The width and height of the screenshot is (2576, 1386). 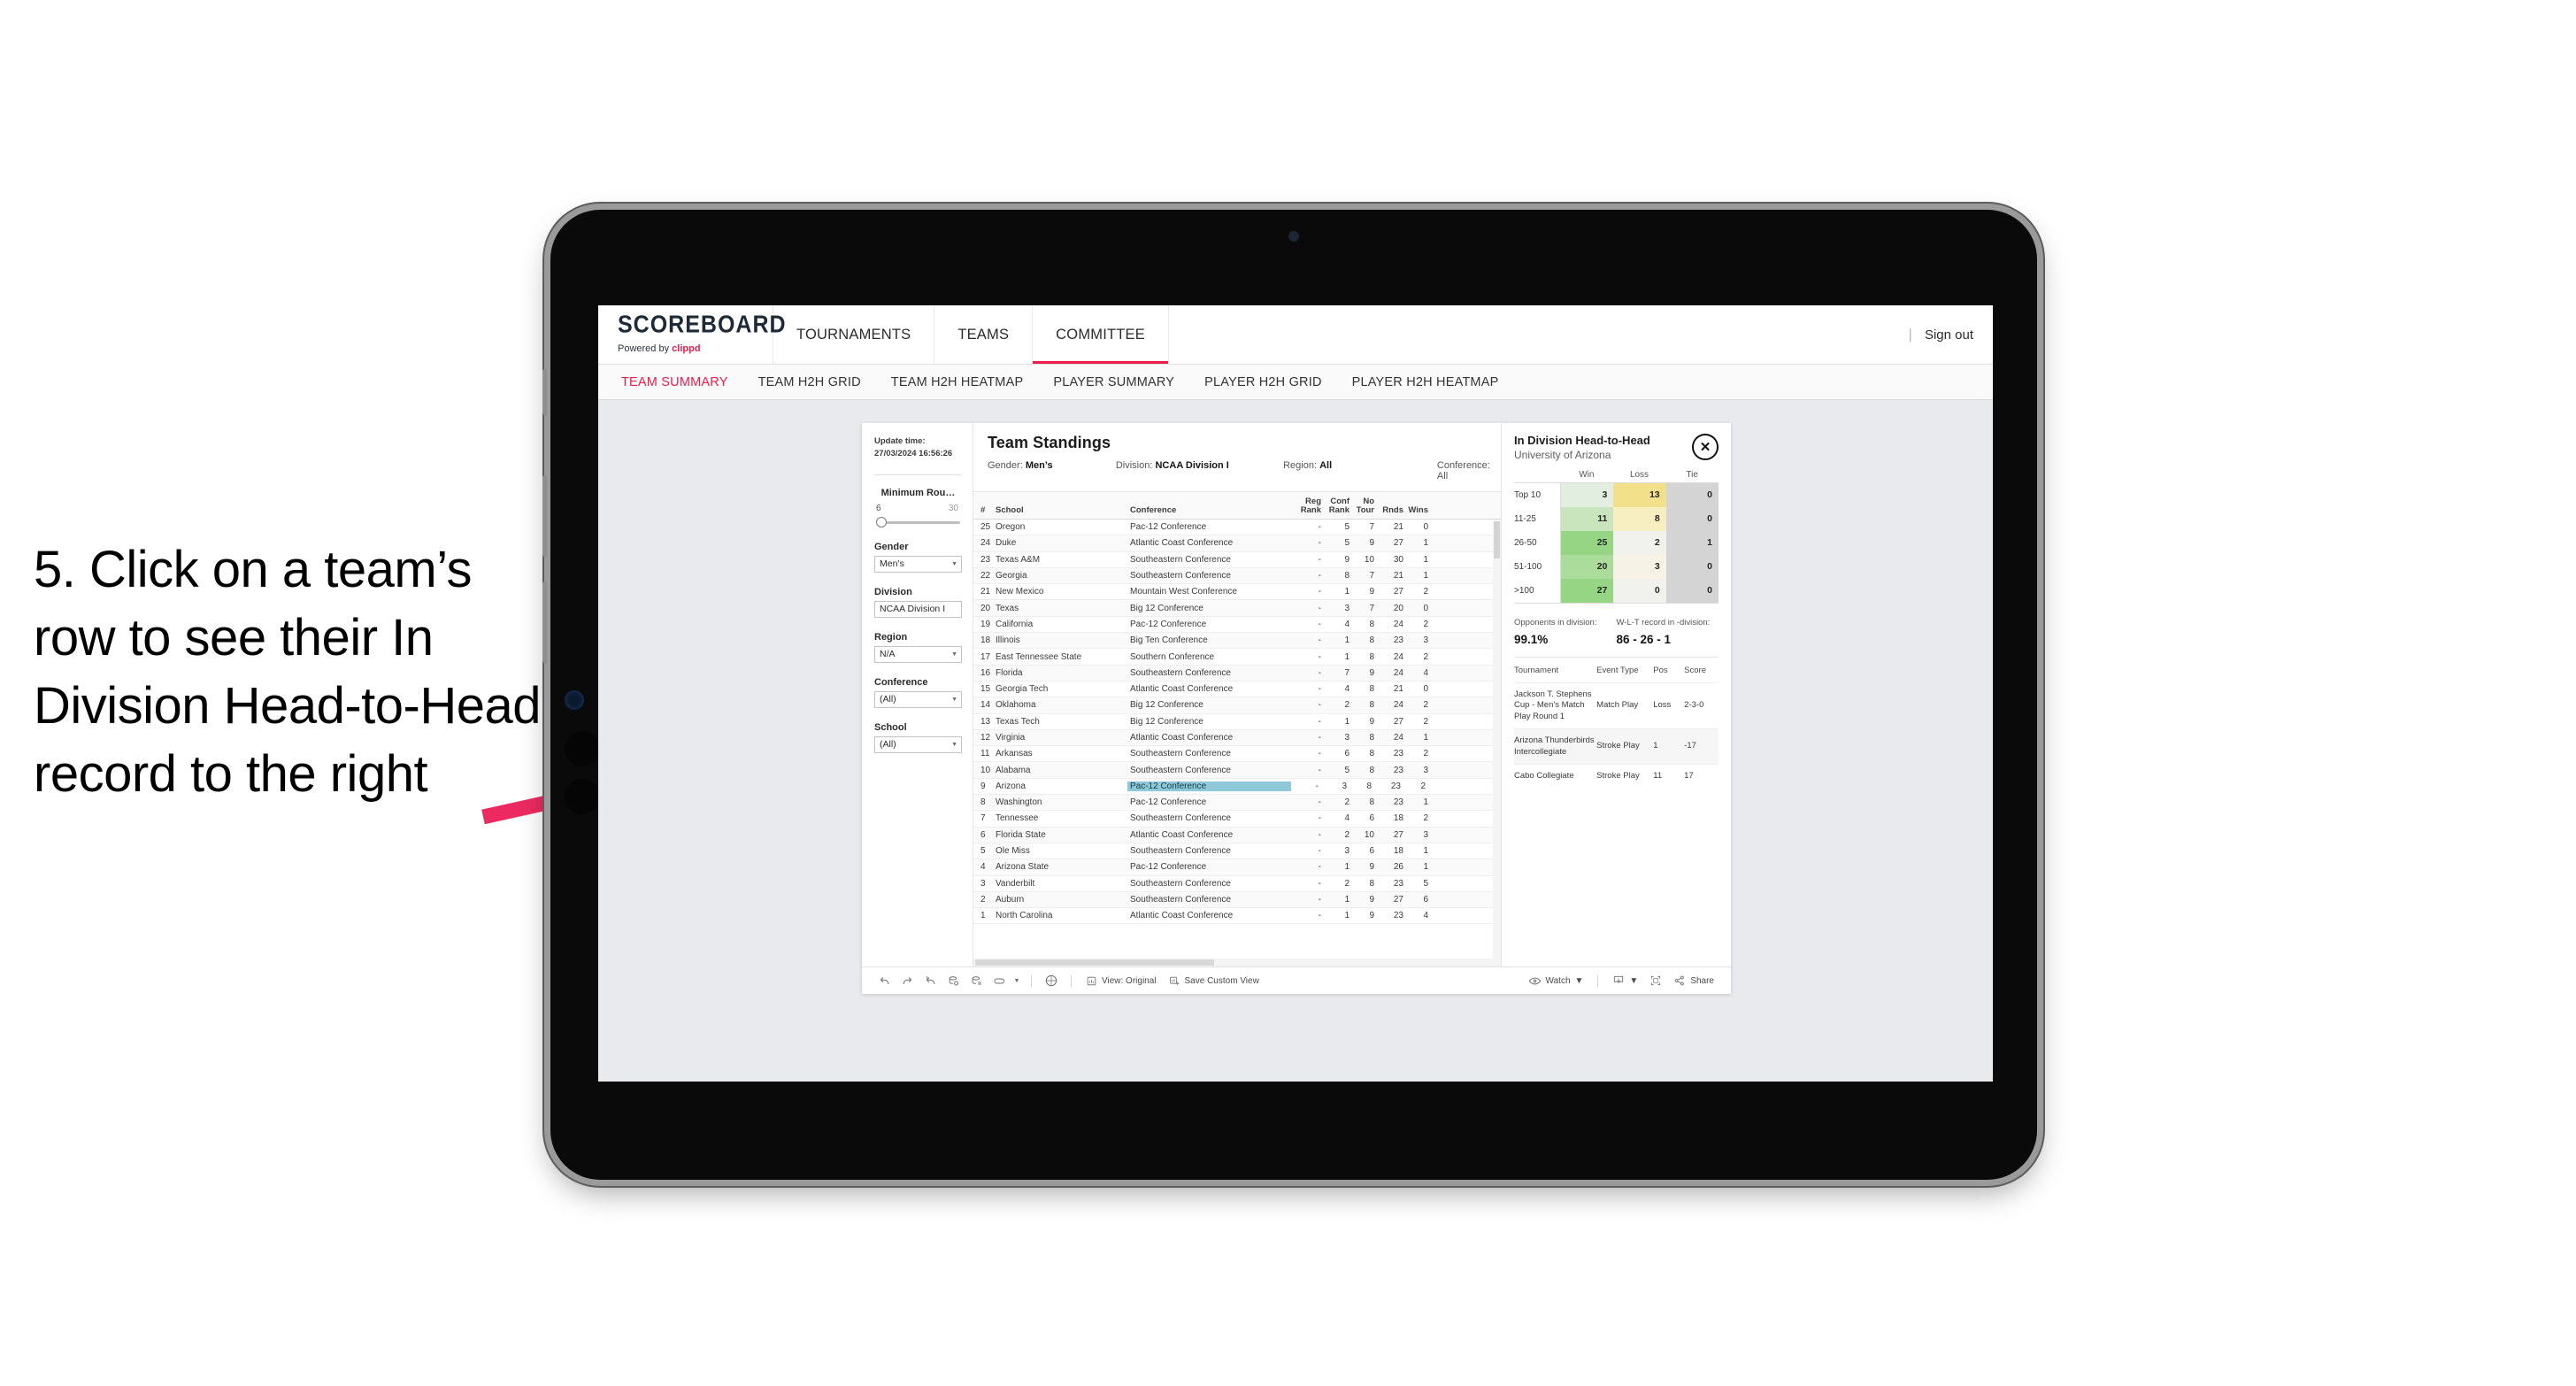 What do you see at coordinates (1262, 382) in the screenshot?
I see `subnav-player-h2h-grid: PLAYER H2H GRID` at bounding box center [1262, 382].